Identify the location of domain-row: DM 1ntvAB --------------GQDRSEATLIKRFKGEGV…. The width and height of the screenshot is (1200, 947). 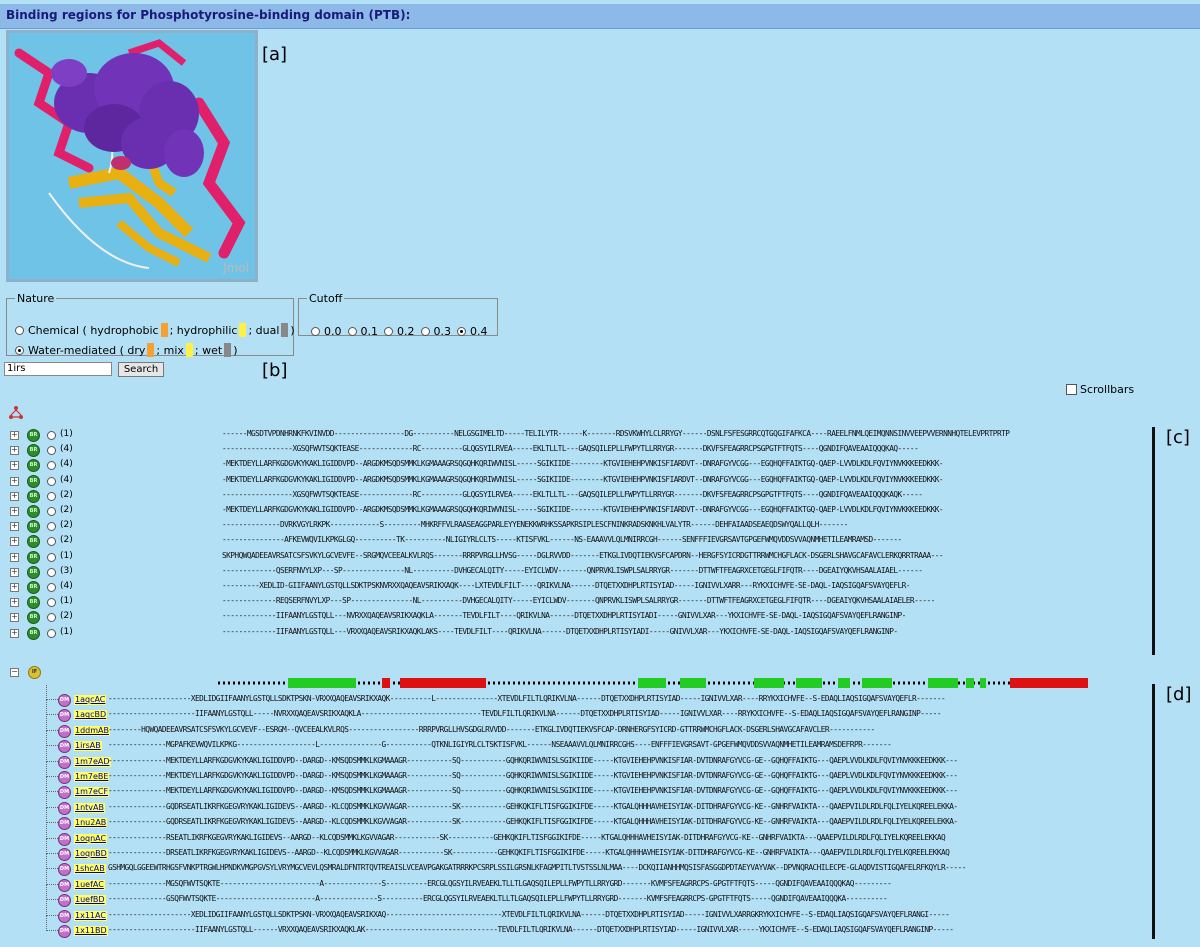
(575, 803).